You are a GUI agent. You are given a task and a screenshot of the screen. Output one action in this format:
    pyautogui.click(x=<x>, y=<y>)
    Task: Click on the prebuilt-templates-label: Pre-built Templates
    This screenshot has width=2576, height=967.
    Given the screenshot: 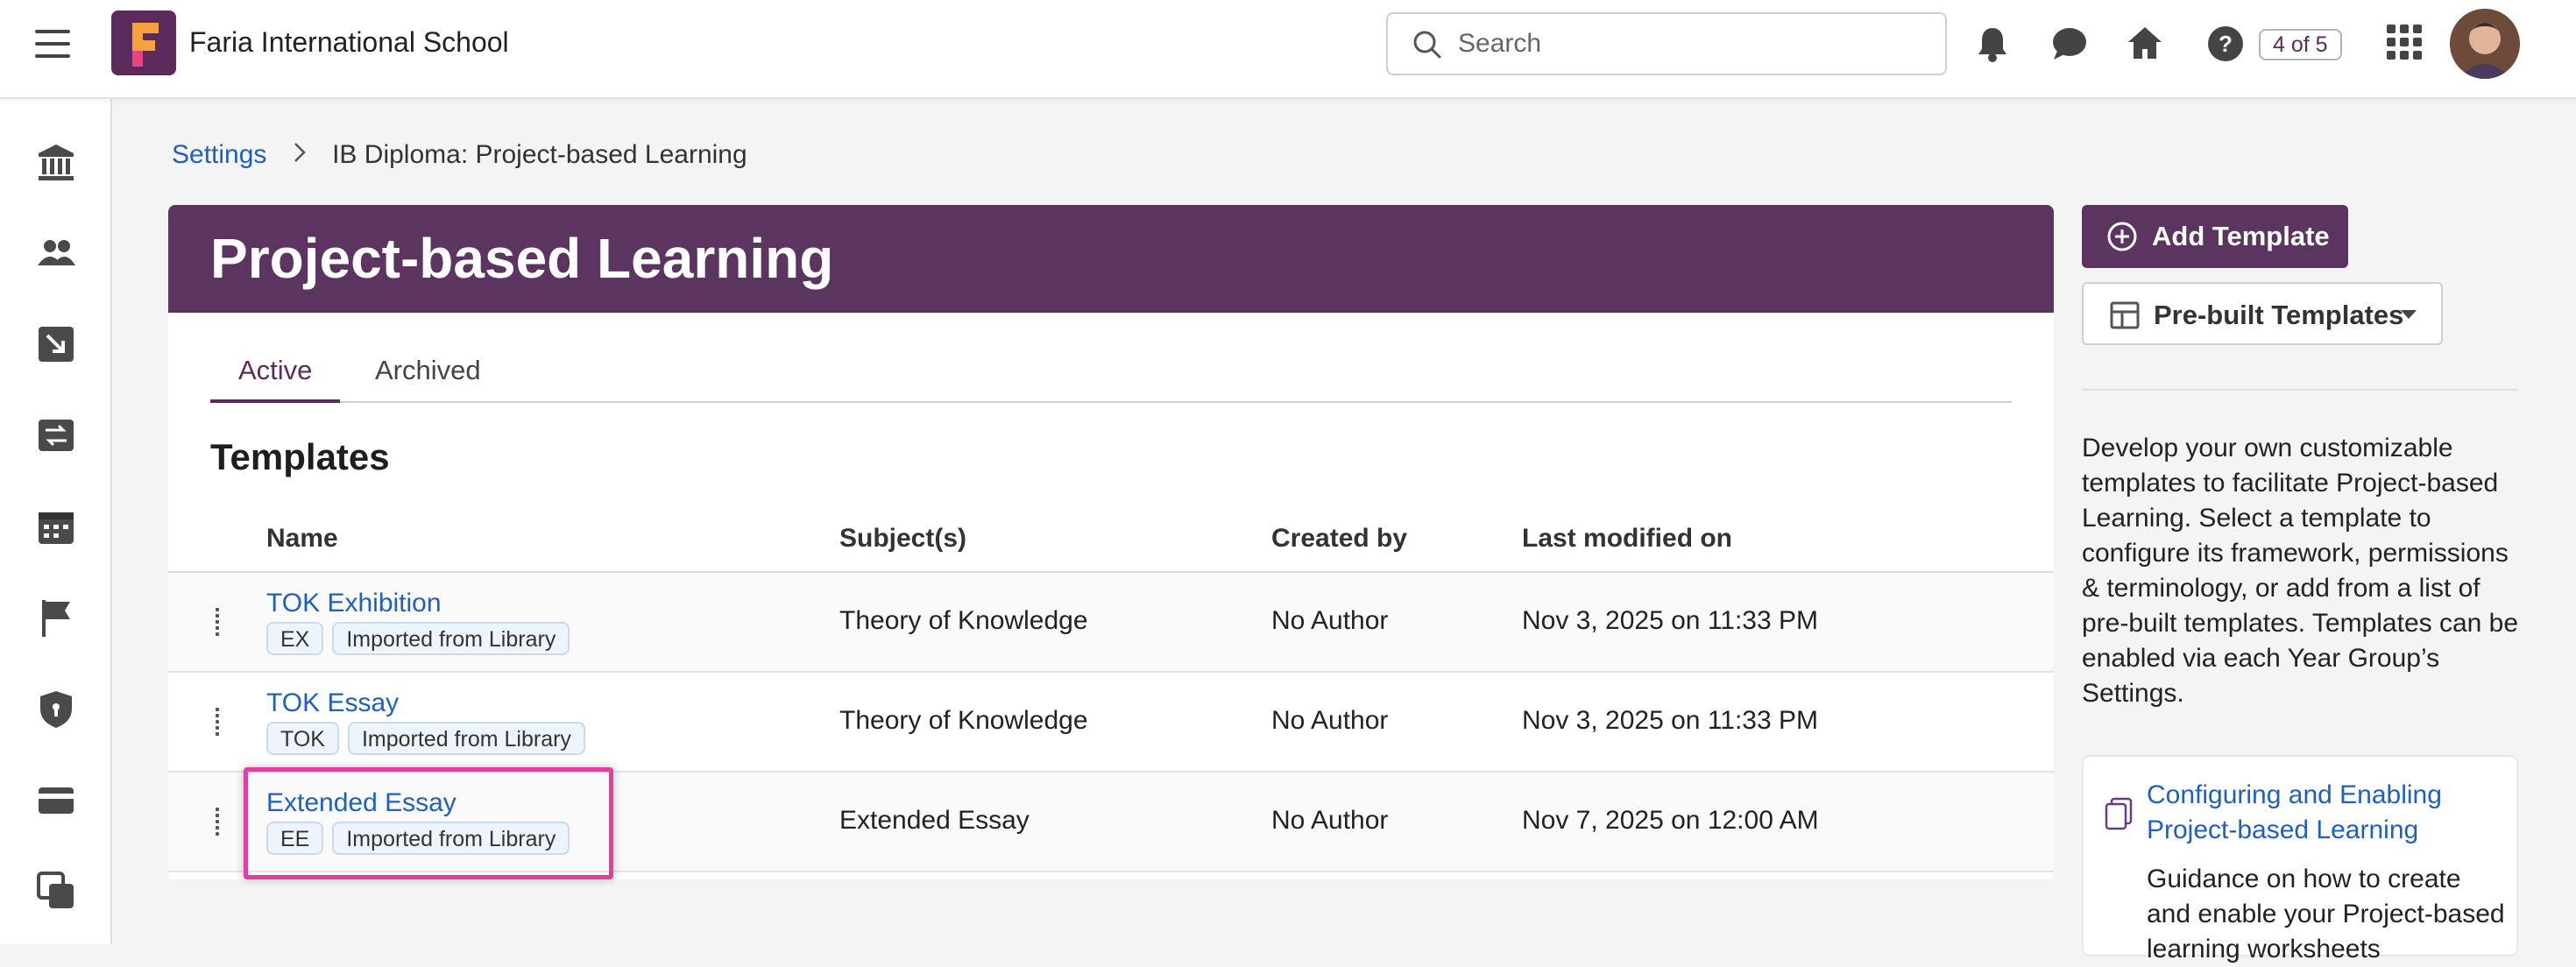 What is the action you would take?
    pyautogui.click(x=2279, y=315)
    